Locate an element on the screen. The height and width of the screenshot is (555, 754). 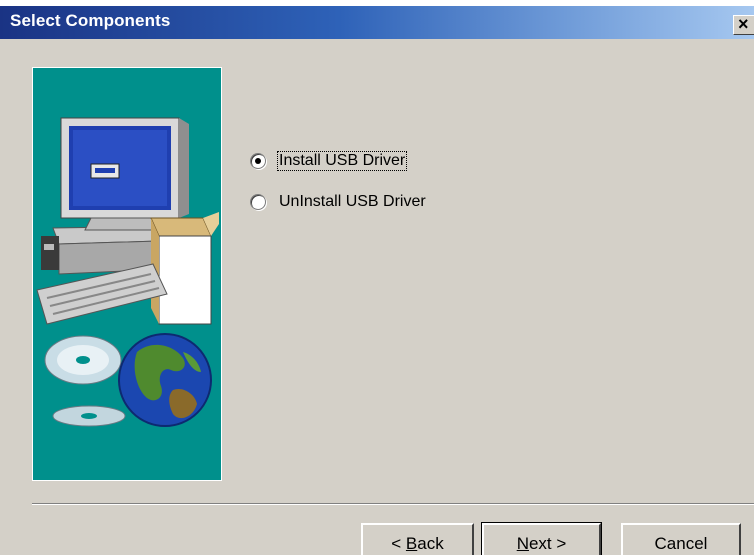
cancel-button-label: Cancel is located at coordinates (681, 543).